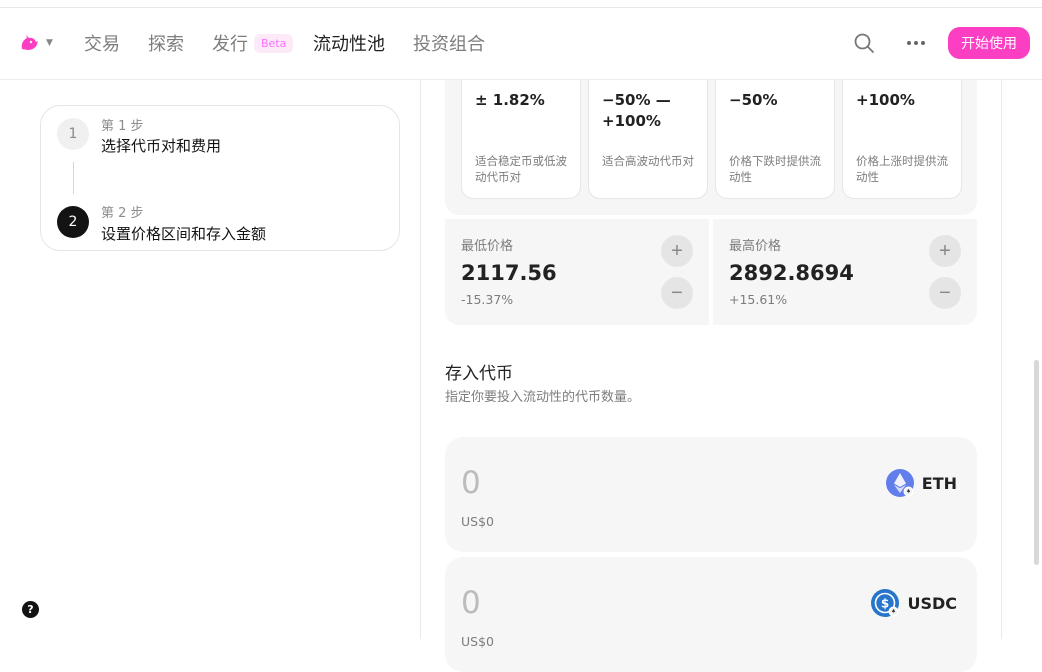  I want to click on more-horizontal-icon, so click(917, 43).